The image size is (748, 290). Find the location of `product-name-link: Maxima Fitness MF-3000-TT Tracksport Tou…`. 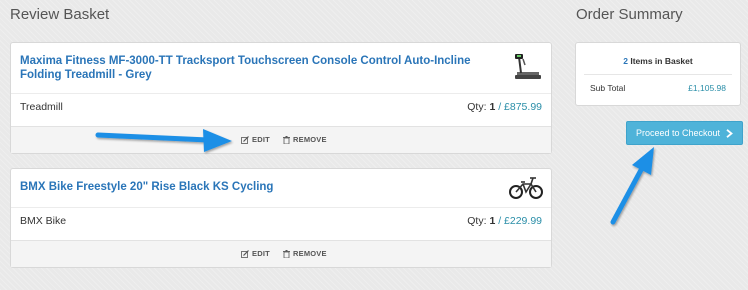

product-name-link: Maxima Fitness MF-3000-TT Tracksport Tou… is located at coordinates (255, 68).